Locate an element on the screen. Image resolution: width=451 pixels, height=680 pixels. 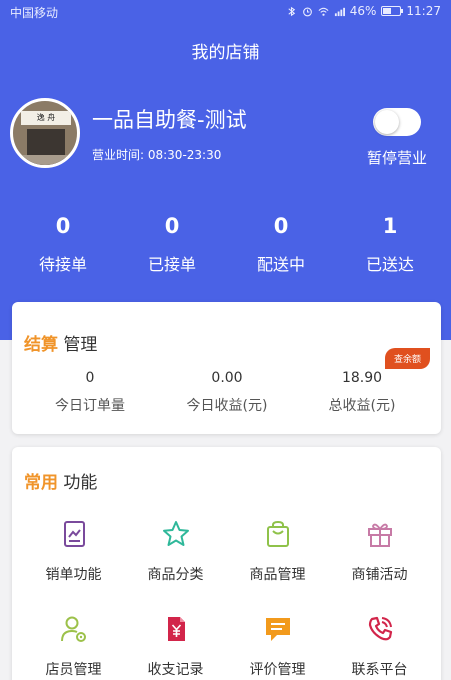
page-title: 我的店铺 is located at coordinates (225, 53).